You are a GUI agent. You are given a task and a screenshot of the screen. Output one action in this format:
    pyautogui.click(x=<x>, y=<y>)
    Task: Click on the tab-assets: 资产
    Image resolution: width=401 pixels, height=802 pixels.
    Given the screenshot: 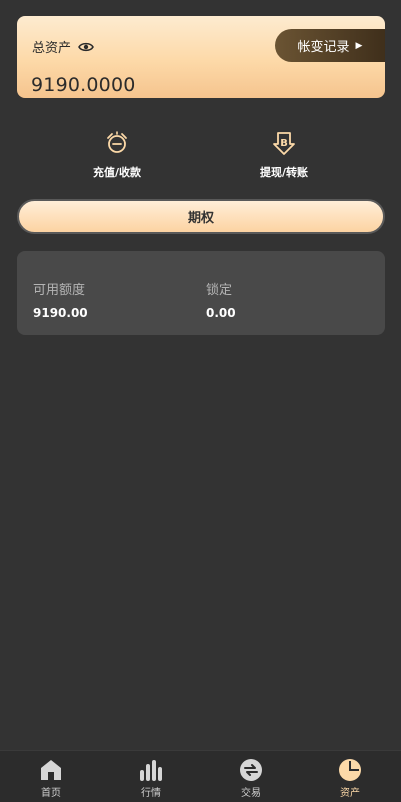 What is the action you would take?
    pyautogui.click(x=350, y=778)
    